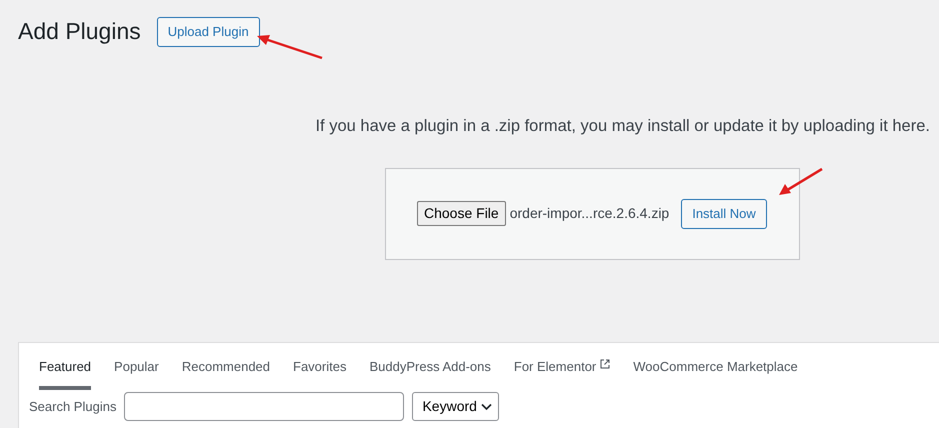 Image resolution: width=939 pixels, height=428 pixels. Describe the element at coordinates (430, 366) in the screenshot. I see `filter-tab: BuddyPress Add-ons` at that location.